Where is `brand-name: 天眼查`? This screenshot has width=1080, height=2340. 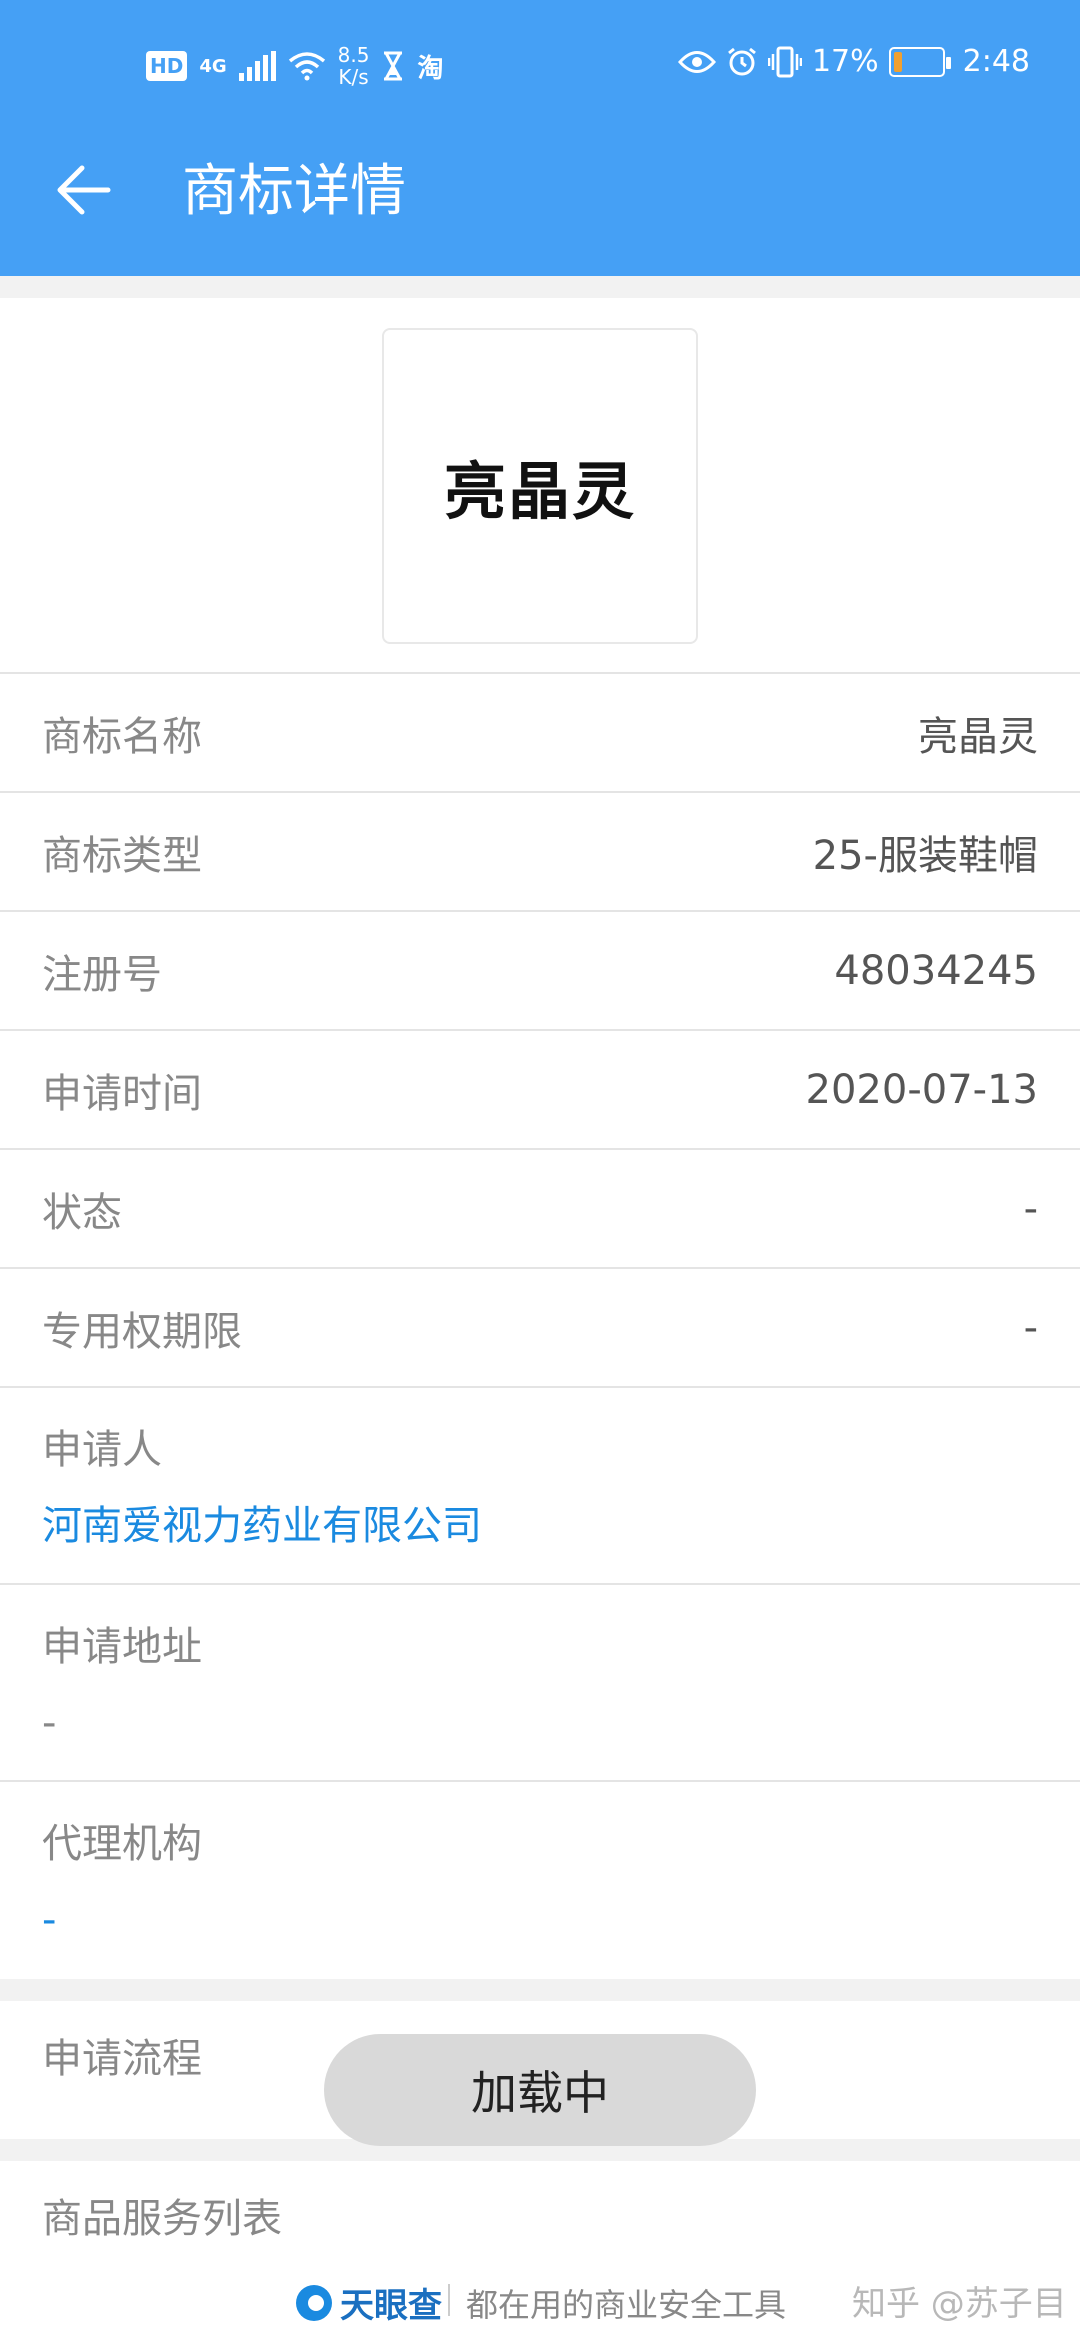 brand-name: 天眼查 is located at coordinates (391, 2306).